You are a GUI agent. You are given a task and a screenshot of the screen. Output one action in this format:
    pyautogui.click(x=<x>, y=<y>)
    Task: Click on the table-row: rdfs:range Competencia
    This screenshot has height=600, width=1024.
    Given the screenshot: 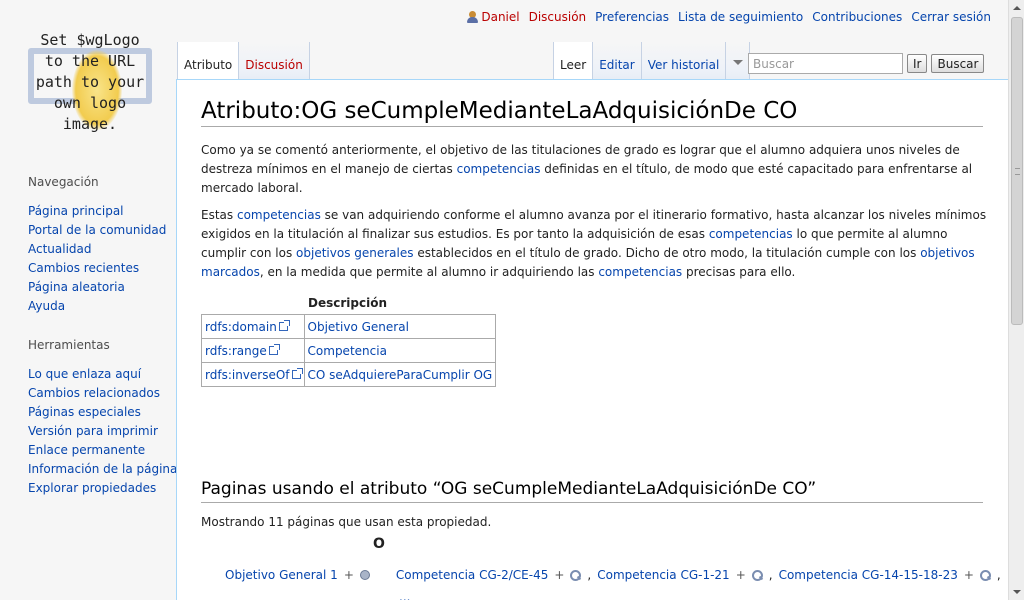 What is the action you would take?
    pyautogui.click(x=349, y=350)
    